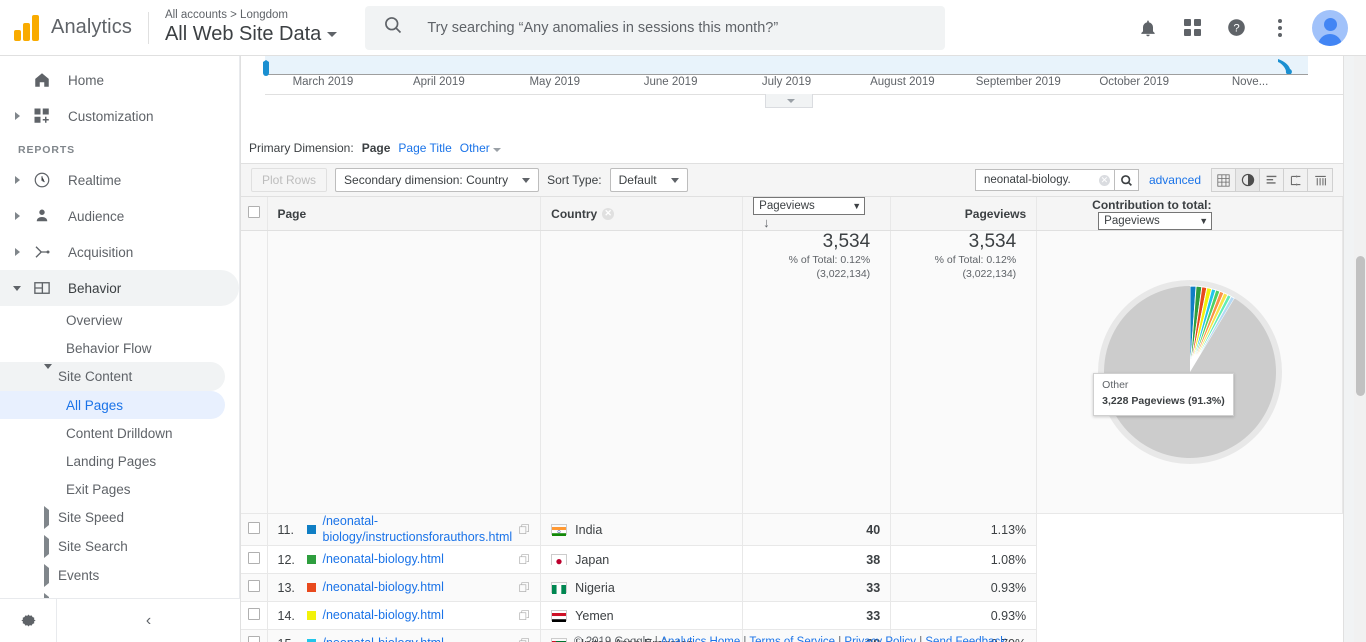  Describe the element at coordinates (1126, 180) in the screenshot. I see `table-search-button` at that location.